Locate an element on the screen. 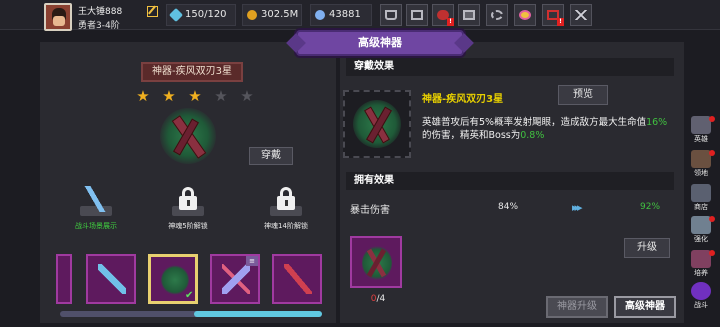  upgrade-arrow-icon: ▸▸▸ is located at coordinates (577, 207).